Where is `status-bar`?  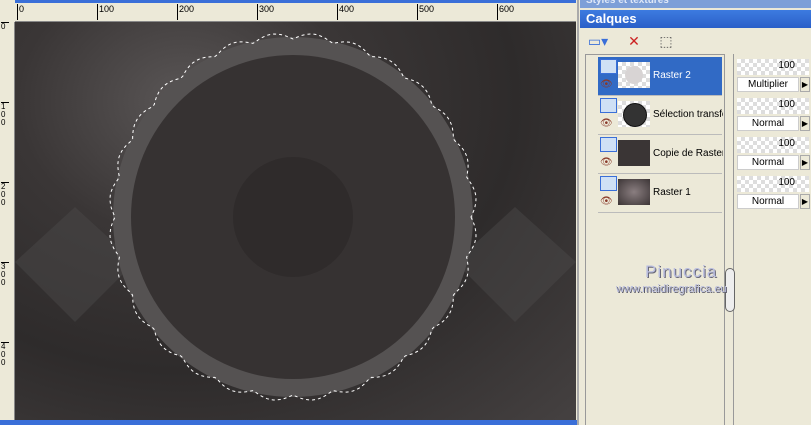
status-bar is located at coordinates (290, 422).